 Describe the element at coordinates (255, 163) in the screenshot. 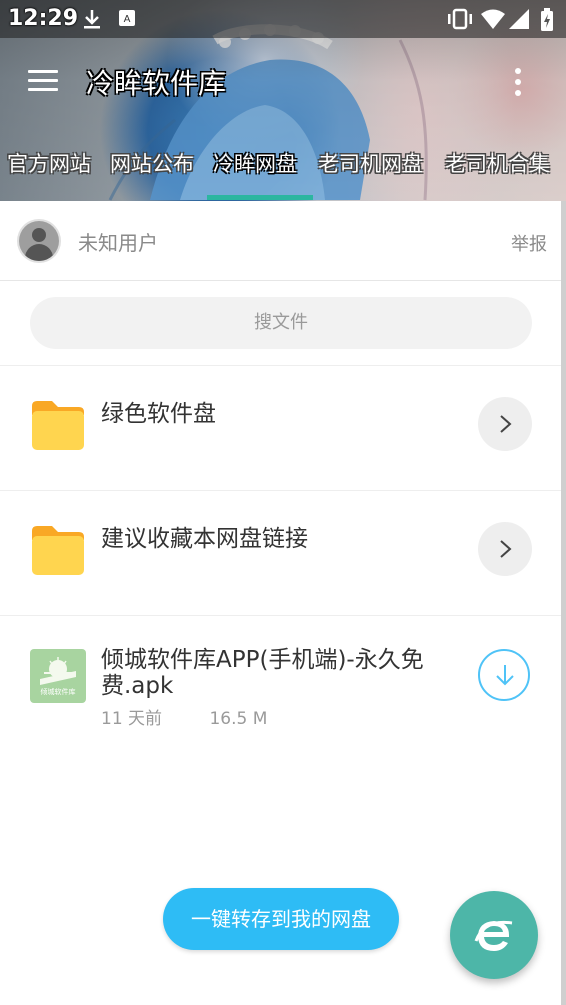

I see `tab-lengmou-netdisk: 冷眸网盘` at that location.